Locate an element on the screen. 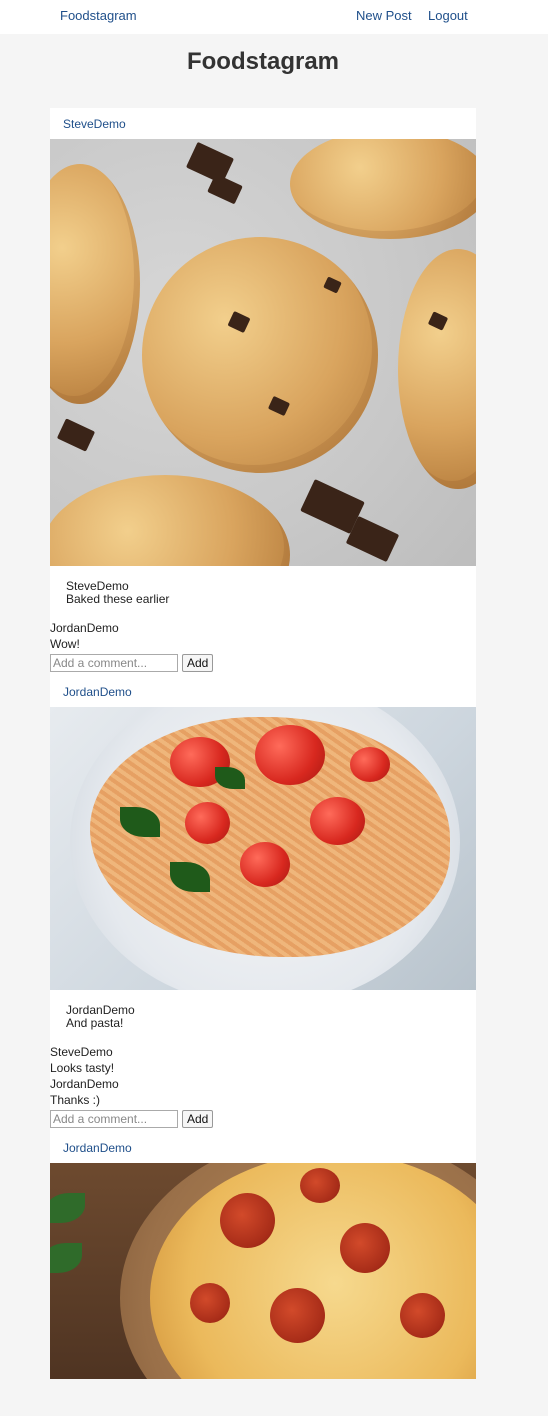  post-card: JordanDemo is located at coordinates (263, 1255).